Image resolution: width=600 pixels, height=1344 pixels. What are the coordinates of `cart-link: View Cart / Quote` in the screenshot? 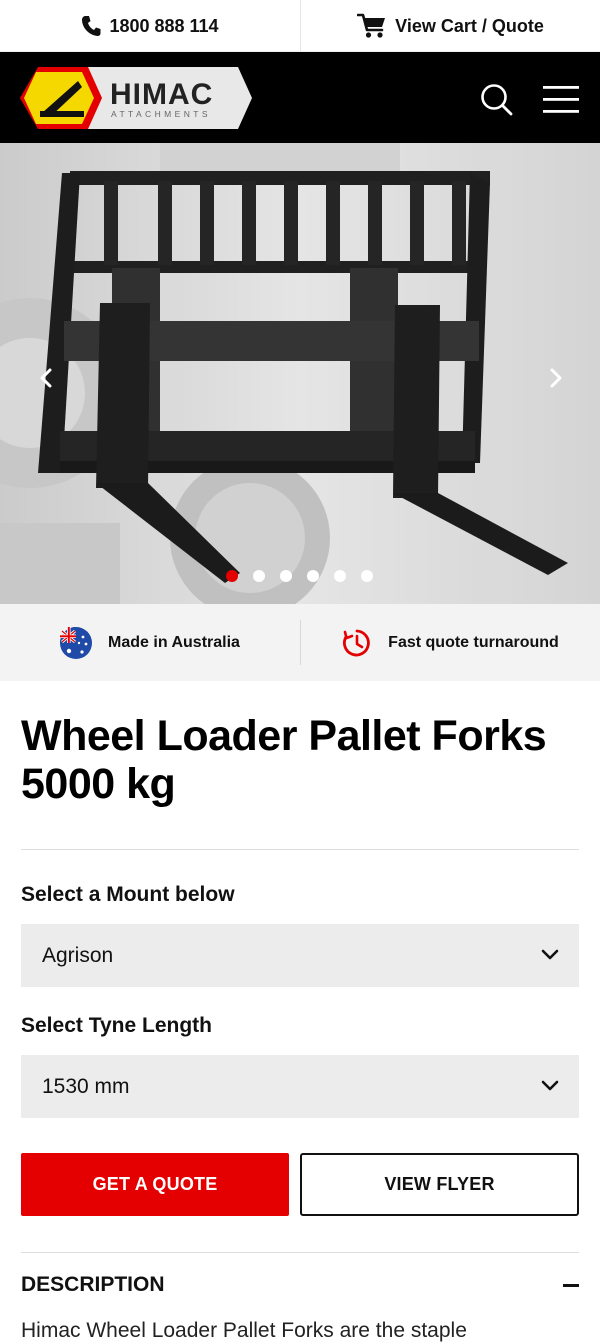 It's located at (450, 26).